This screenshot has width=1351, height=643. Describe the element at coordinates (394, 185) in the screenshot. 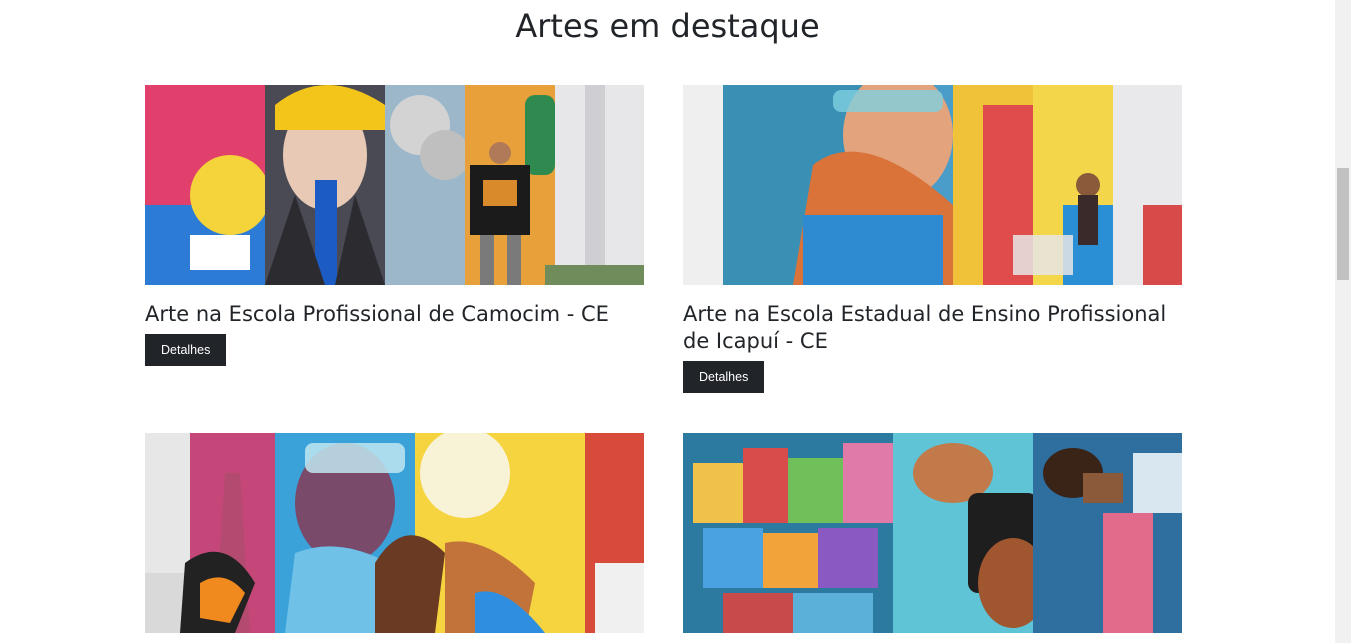

I see `card-image-camocim-mural` at that location.